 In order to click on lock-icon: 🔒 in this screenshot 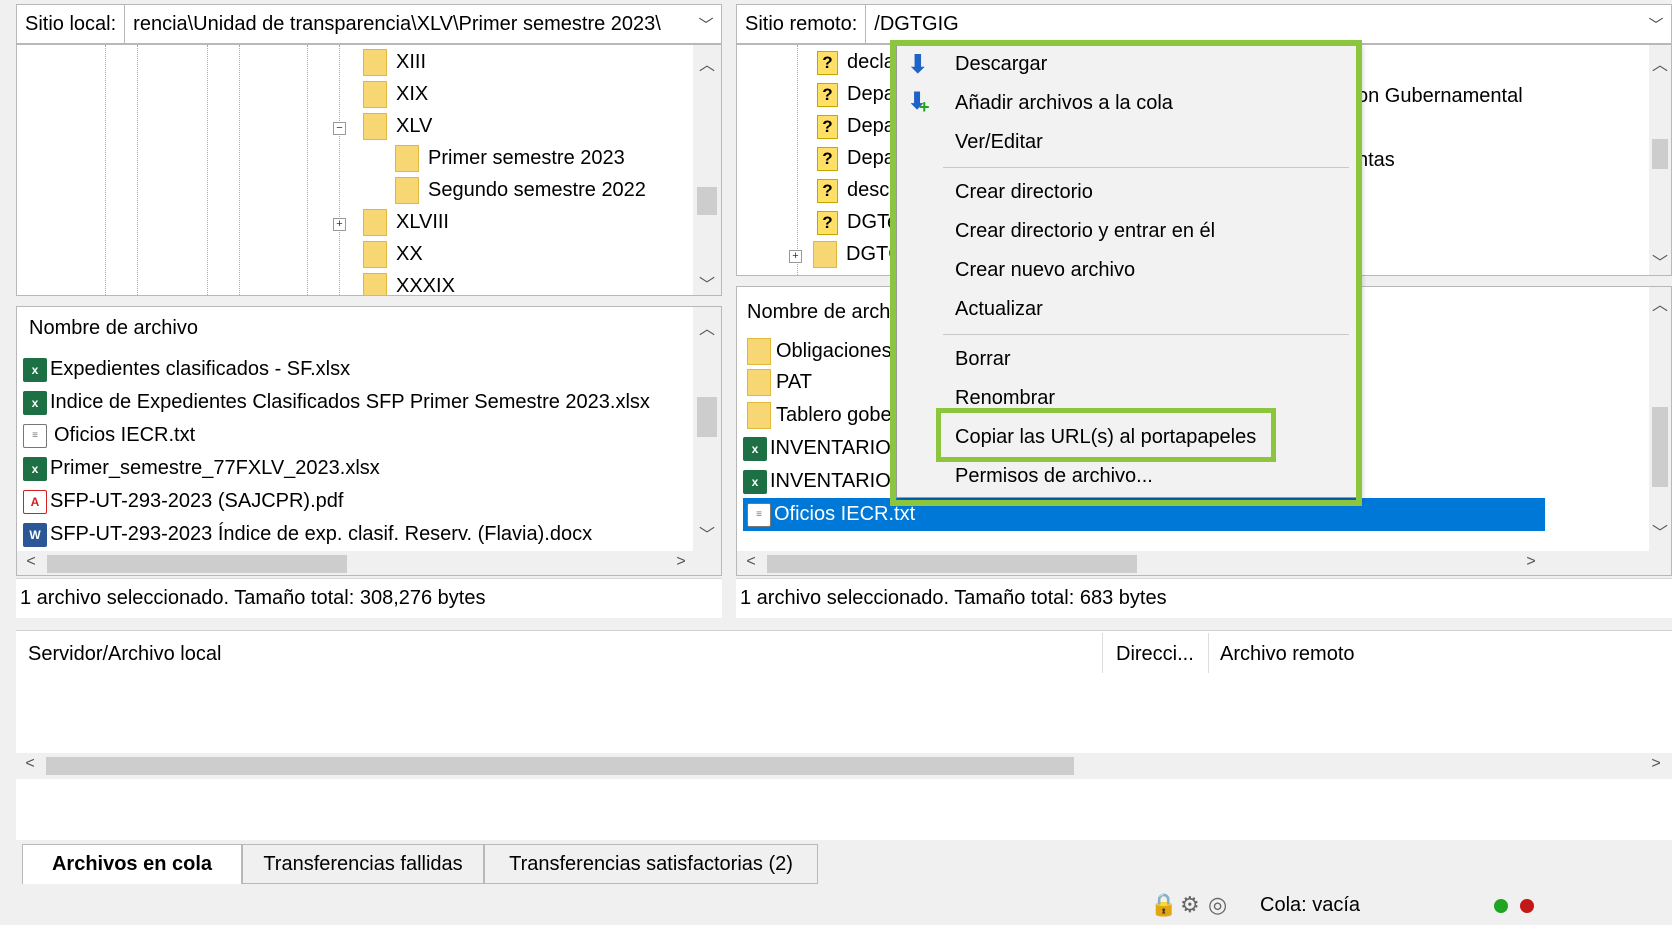, I will do `click(1164, 904)`.